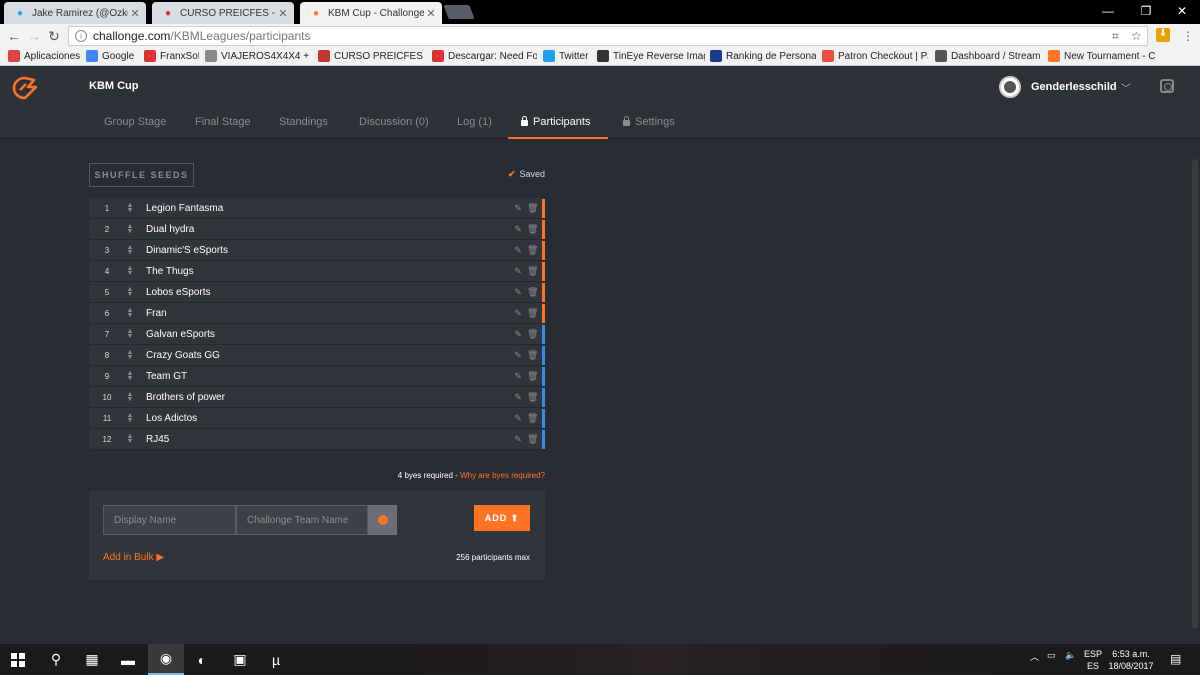 The height and width of the screenshot is (675, 1200). I want to click on bookmark-item: New Tournament - C, so click(1103, 56).